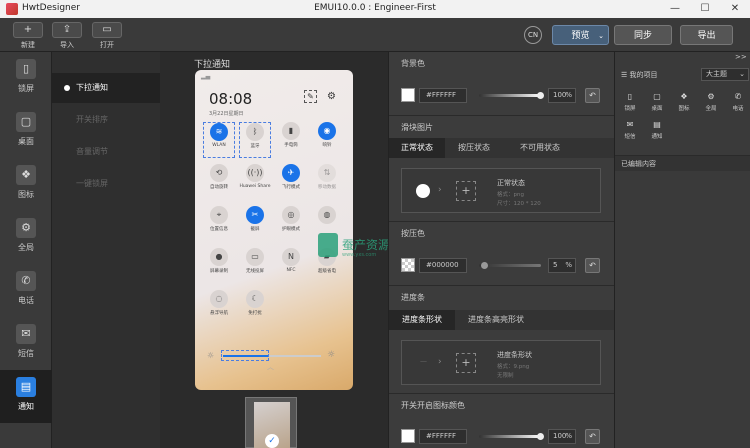 This screenshot has width=750, height=448. What do you see at coordinates (601, 36) in the screenshot?
I see `chevron-down-icon: ⌄` at bounding box center [601, 36].